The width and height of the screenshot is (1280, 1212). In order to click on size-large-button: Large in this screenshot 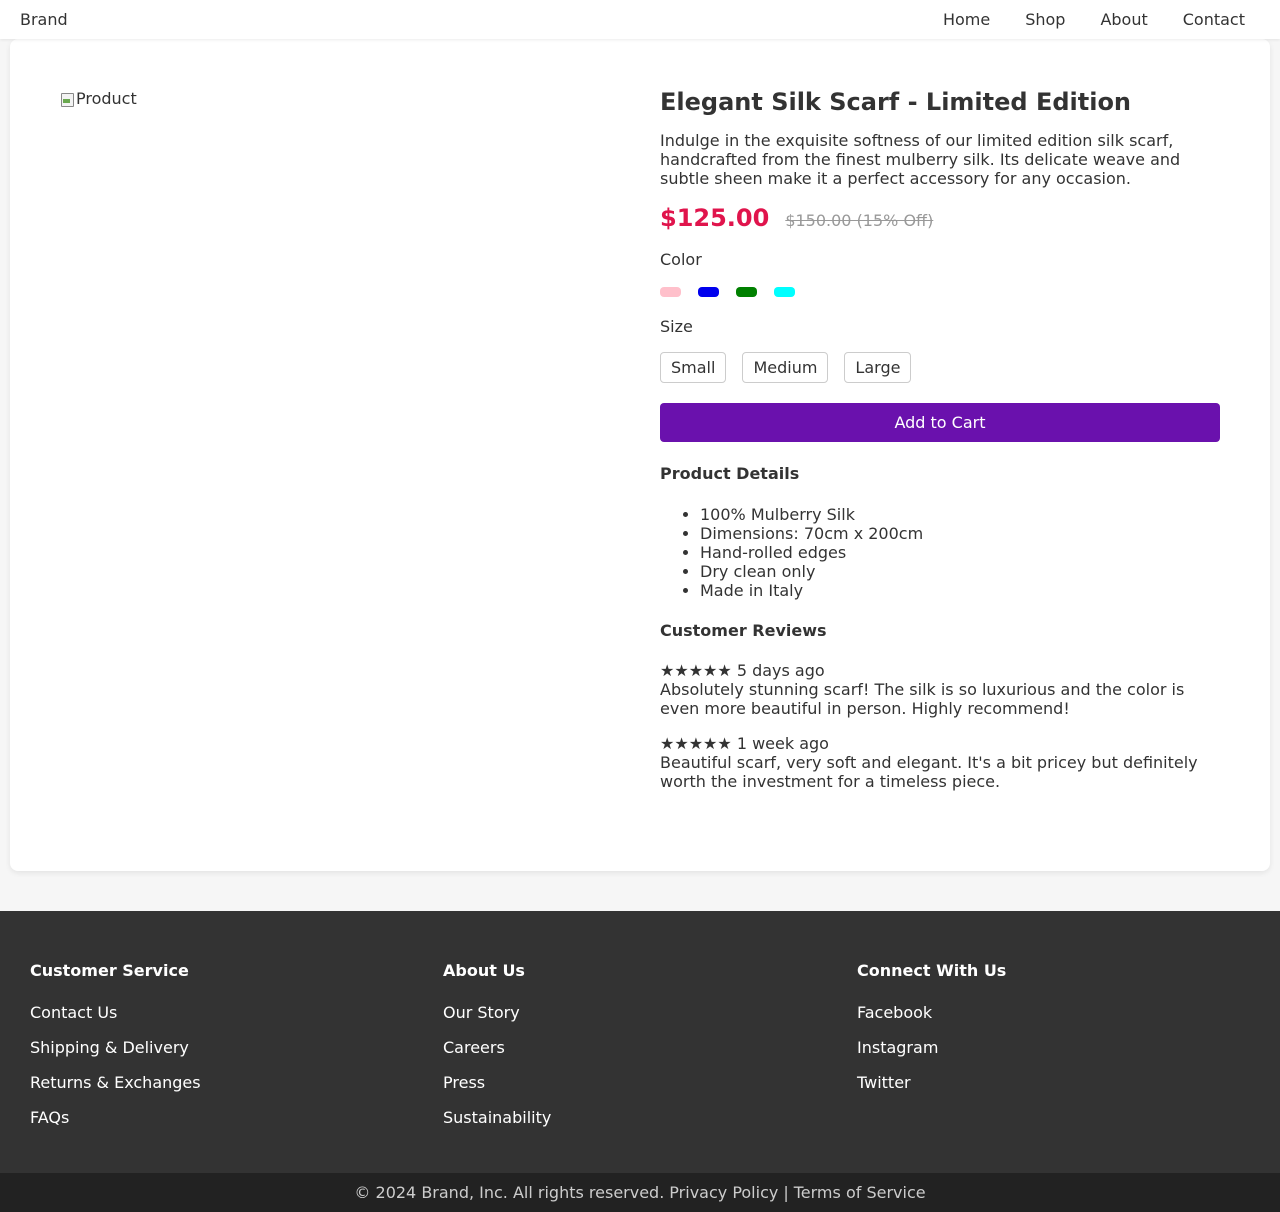, I will do `click(878, 367)`.